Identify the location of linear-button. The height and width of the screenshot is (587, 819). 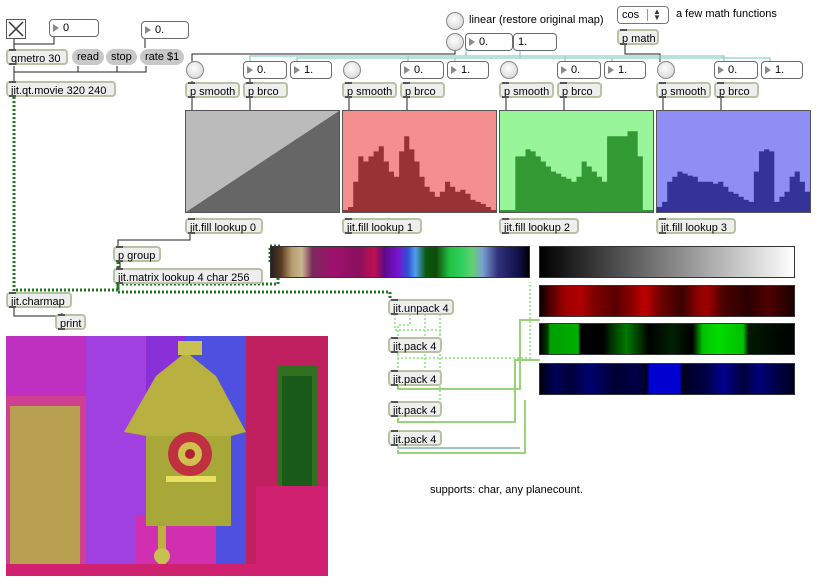
(455, 21).